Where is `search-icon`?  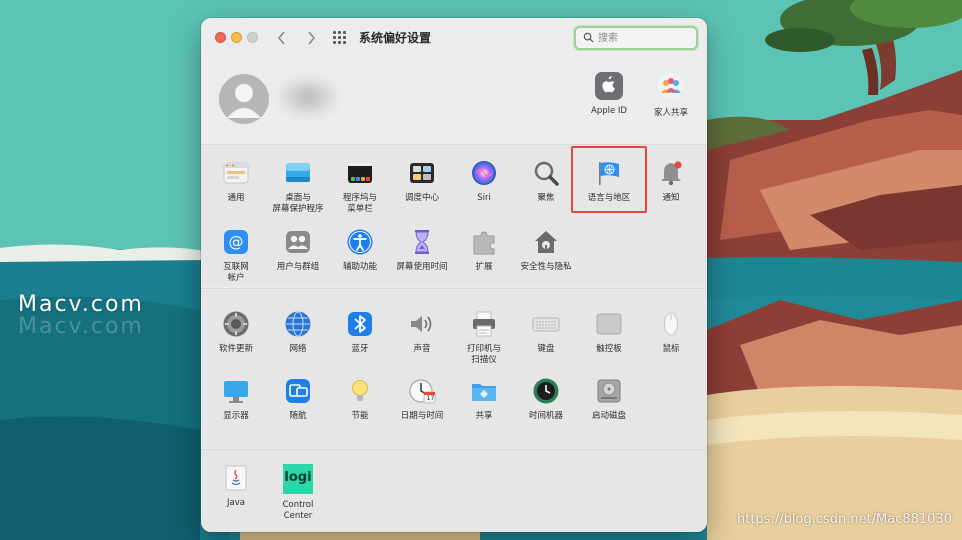 search-icon is located at coordinates (588, 37).